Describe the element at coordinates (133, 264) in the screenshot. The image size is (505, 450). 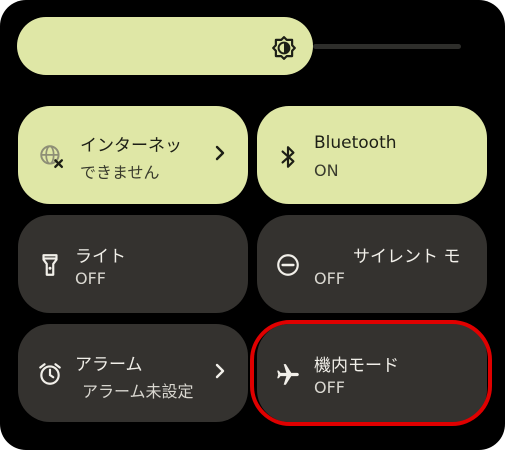
I see `tile-flashlight: ライト OFF` at that location.